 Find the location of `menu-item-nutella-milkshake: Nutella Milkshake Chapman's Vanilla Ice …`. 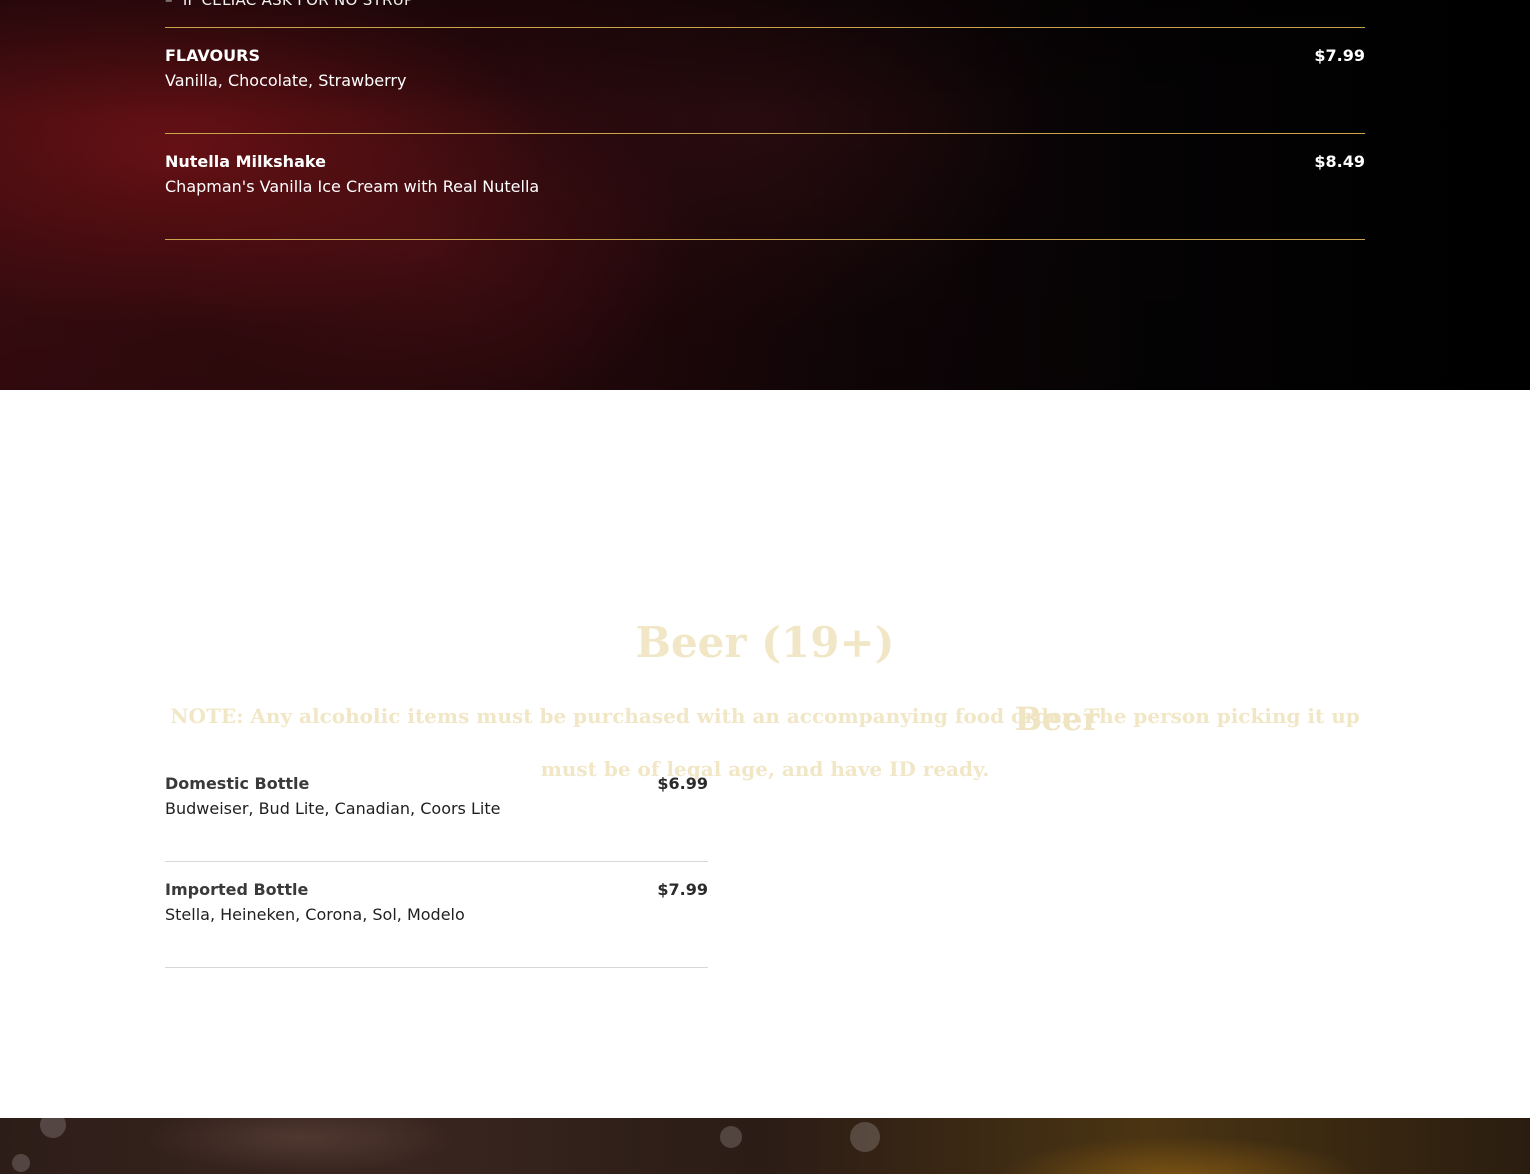

menu-item-nutella-milkshake: Nutella Milkshake Chapman's Vanilla Ice … is located at coordinates (765, 205).